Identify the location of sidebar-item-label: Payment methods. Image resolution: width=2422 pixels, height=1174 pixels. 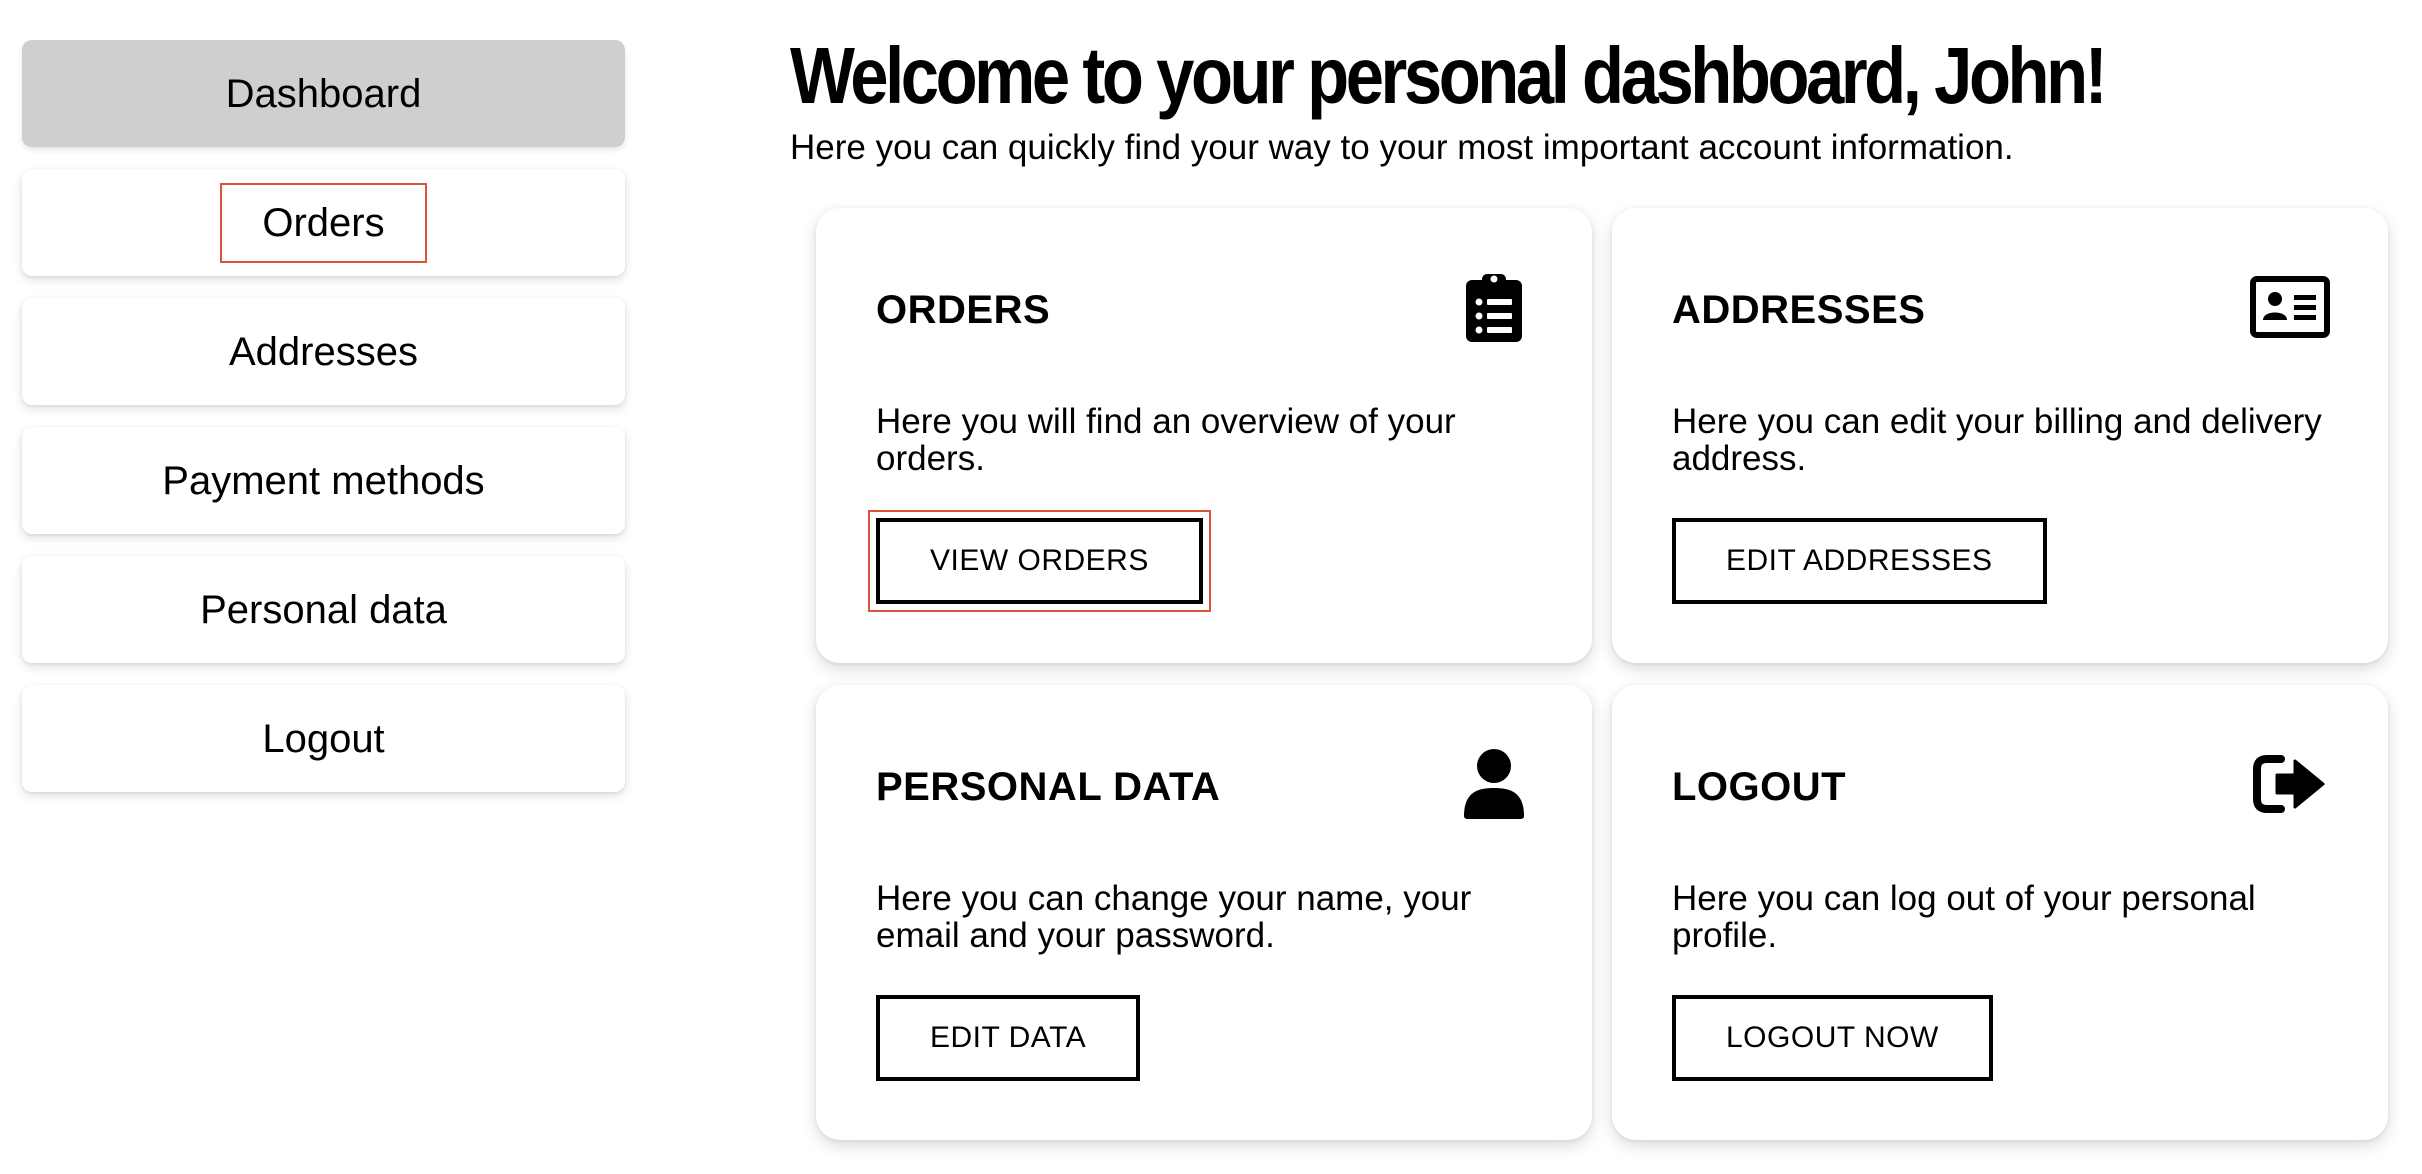
(323, 480).